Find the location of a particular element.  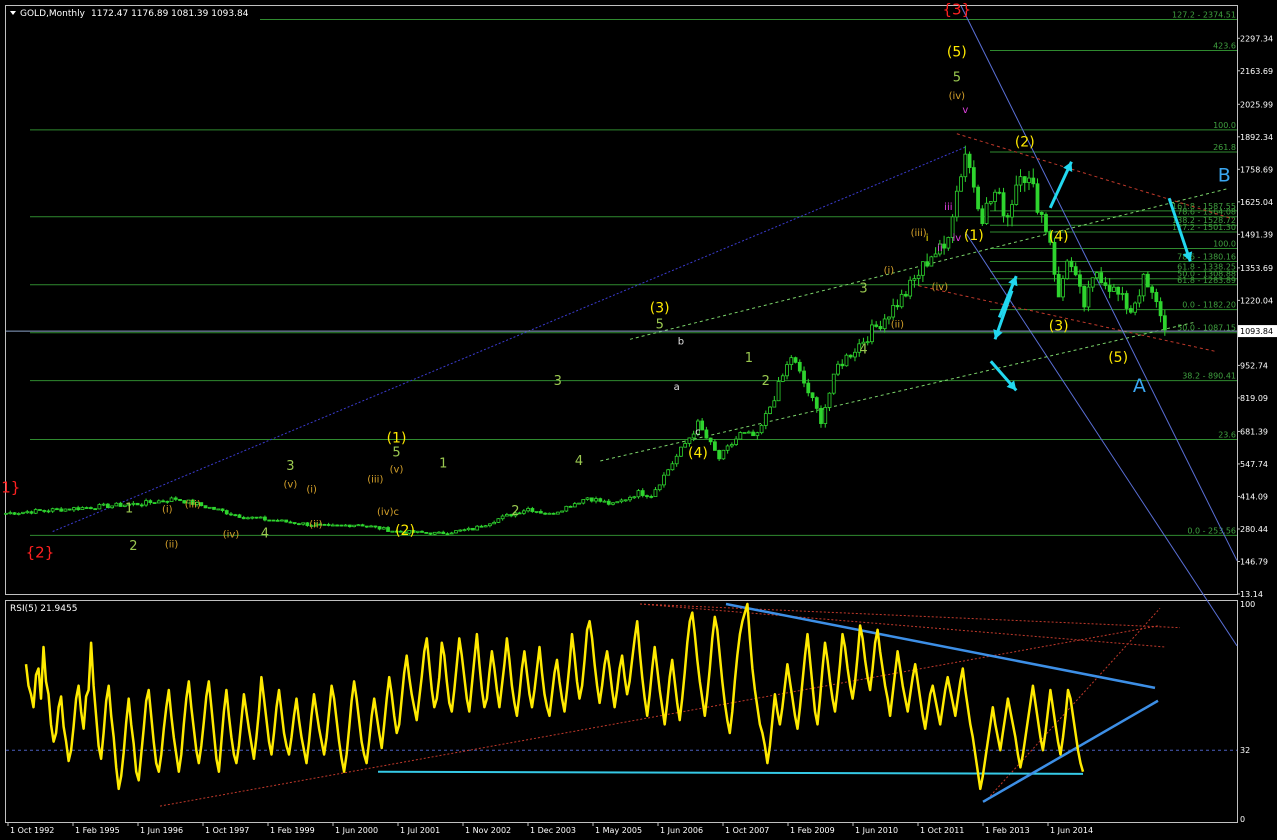

wave-label: c is located at coordinates (698, 432).